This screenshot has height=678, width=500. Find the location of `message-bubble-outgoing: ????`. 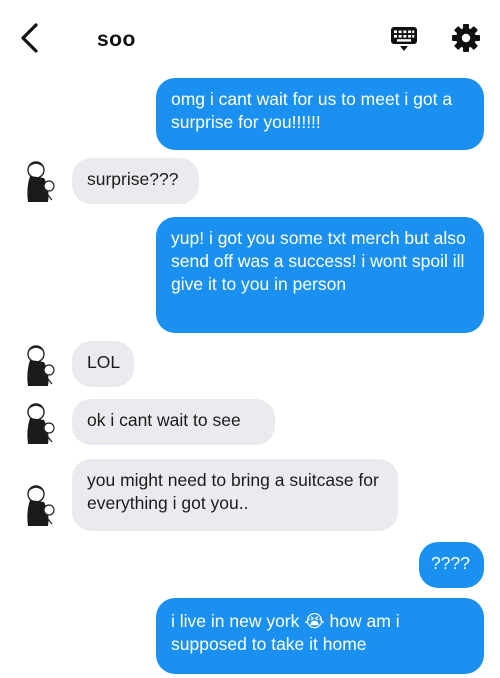

message-bubble-outgoing: ???? is located at coordinates (451, 565).